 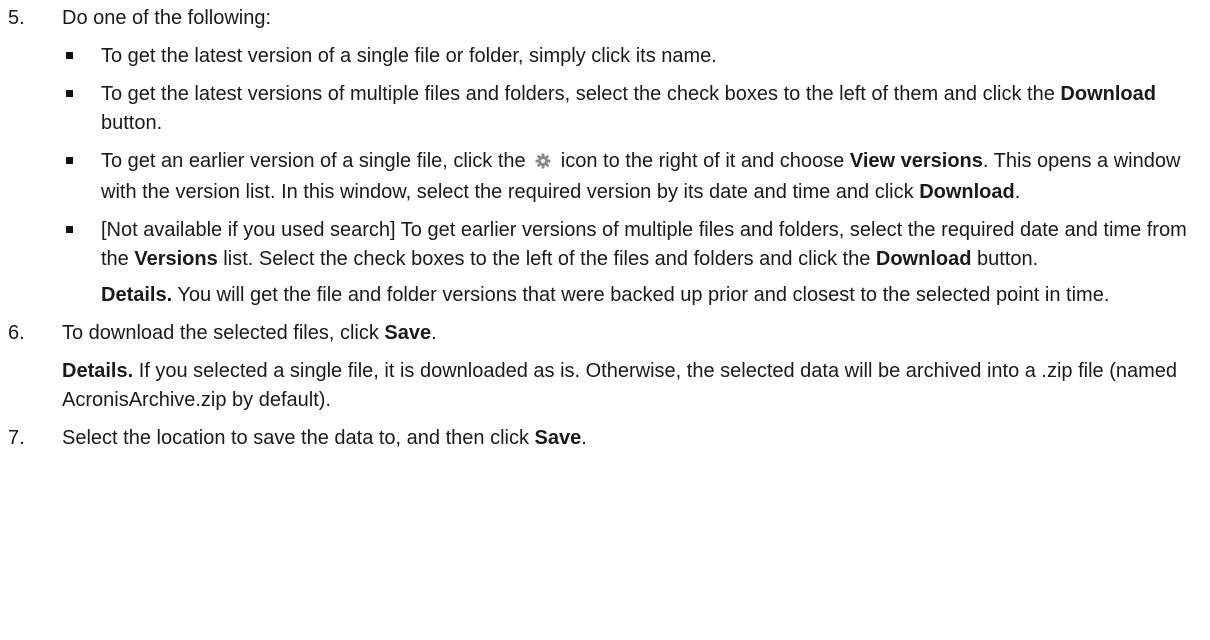 What do you see at coordinates (16, 18) in the screenshot?
I see `step-number: 5.` at bounding box center [16, 18].